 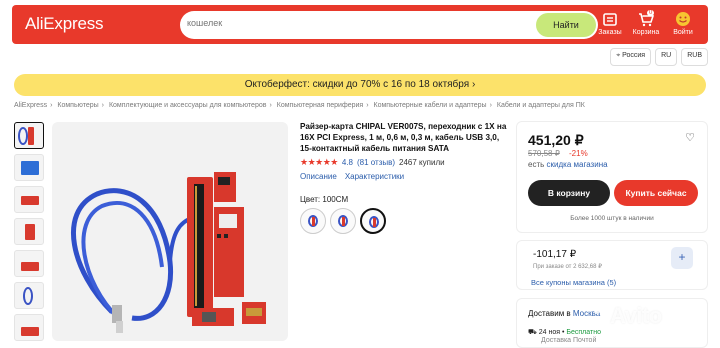 What do you see at coordinates (318, 176) in the screenshot?
I see `tab-description: Описание` at bounding box center [318, 176].